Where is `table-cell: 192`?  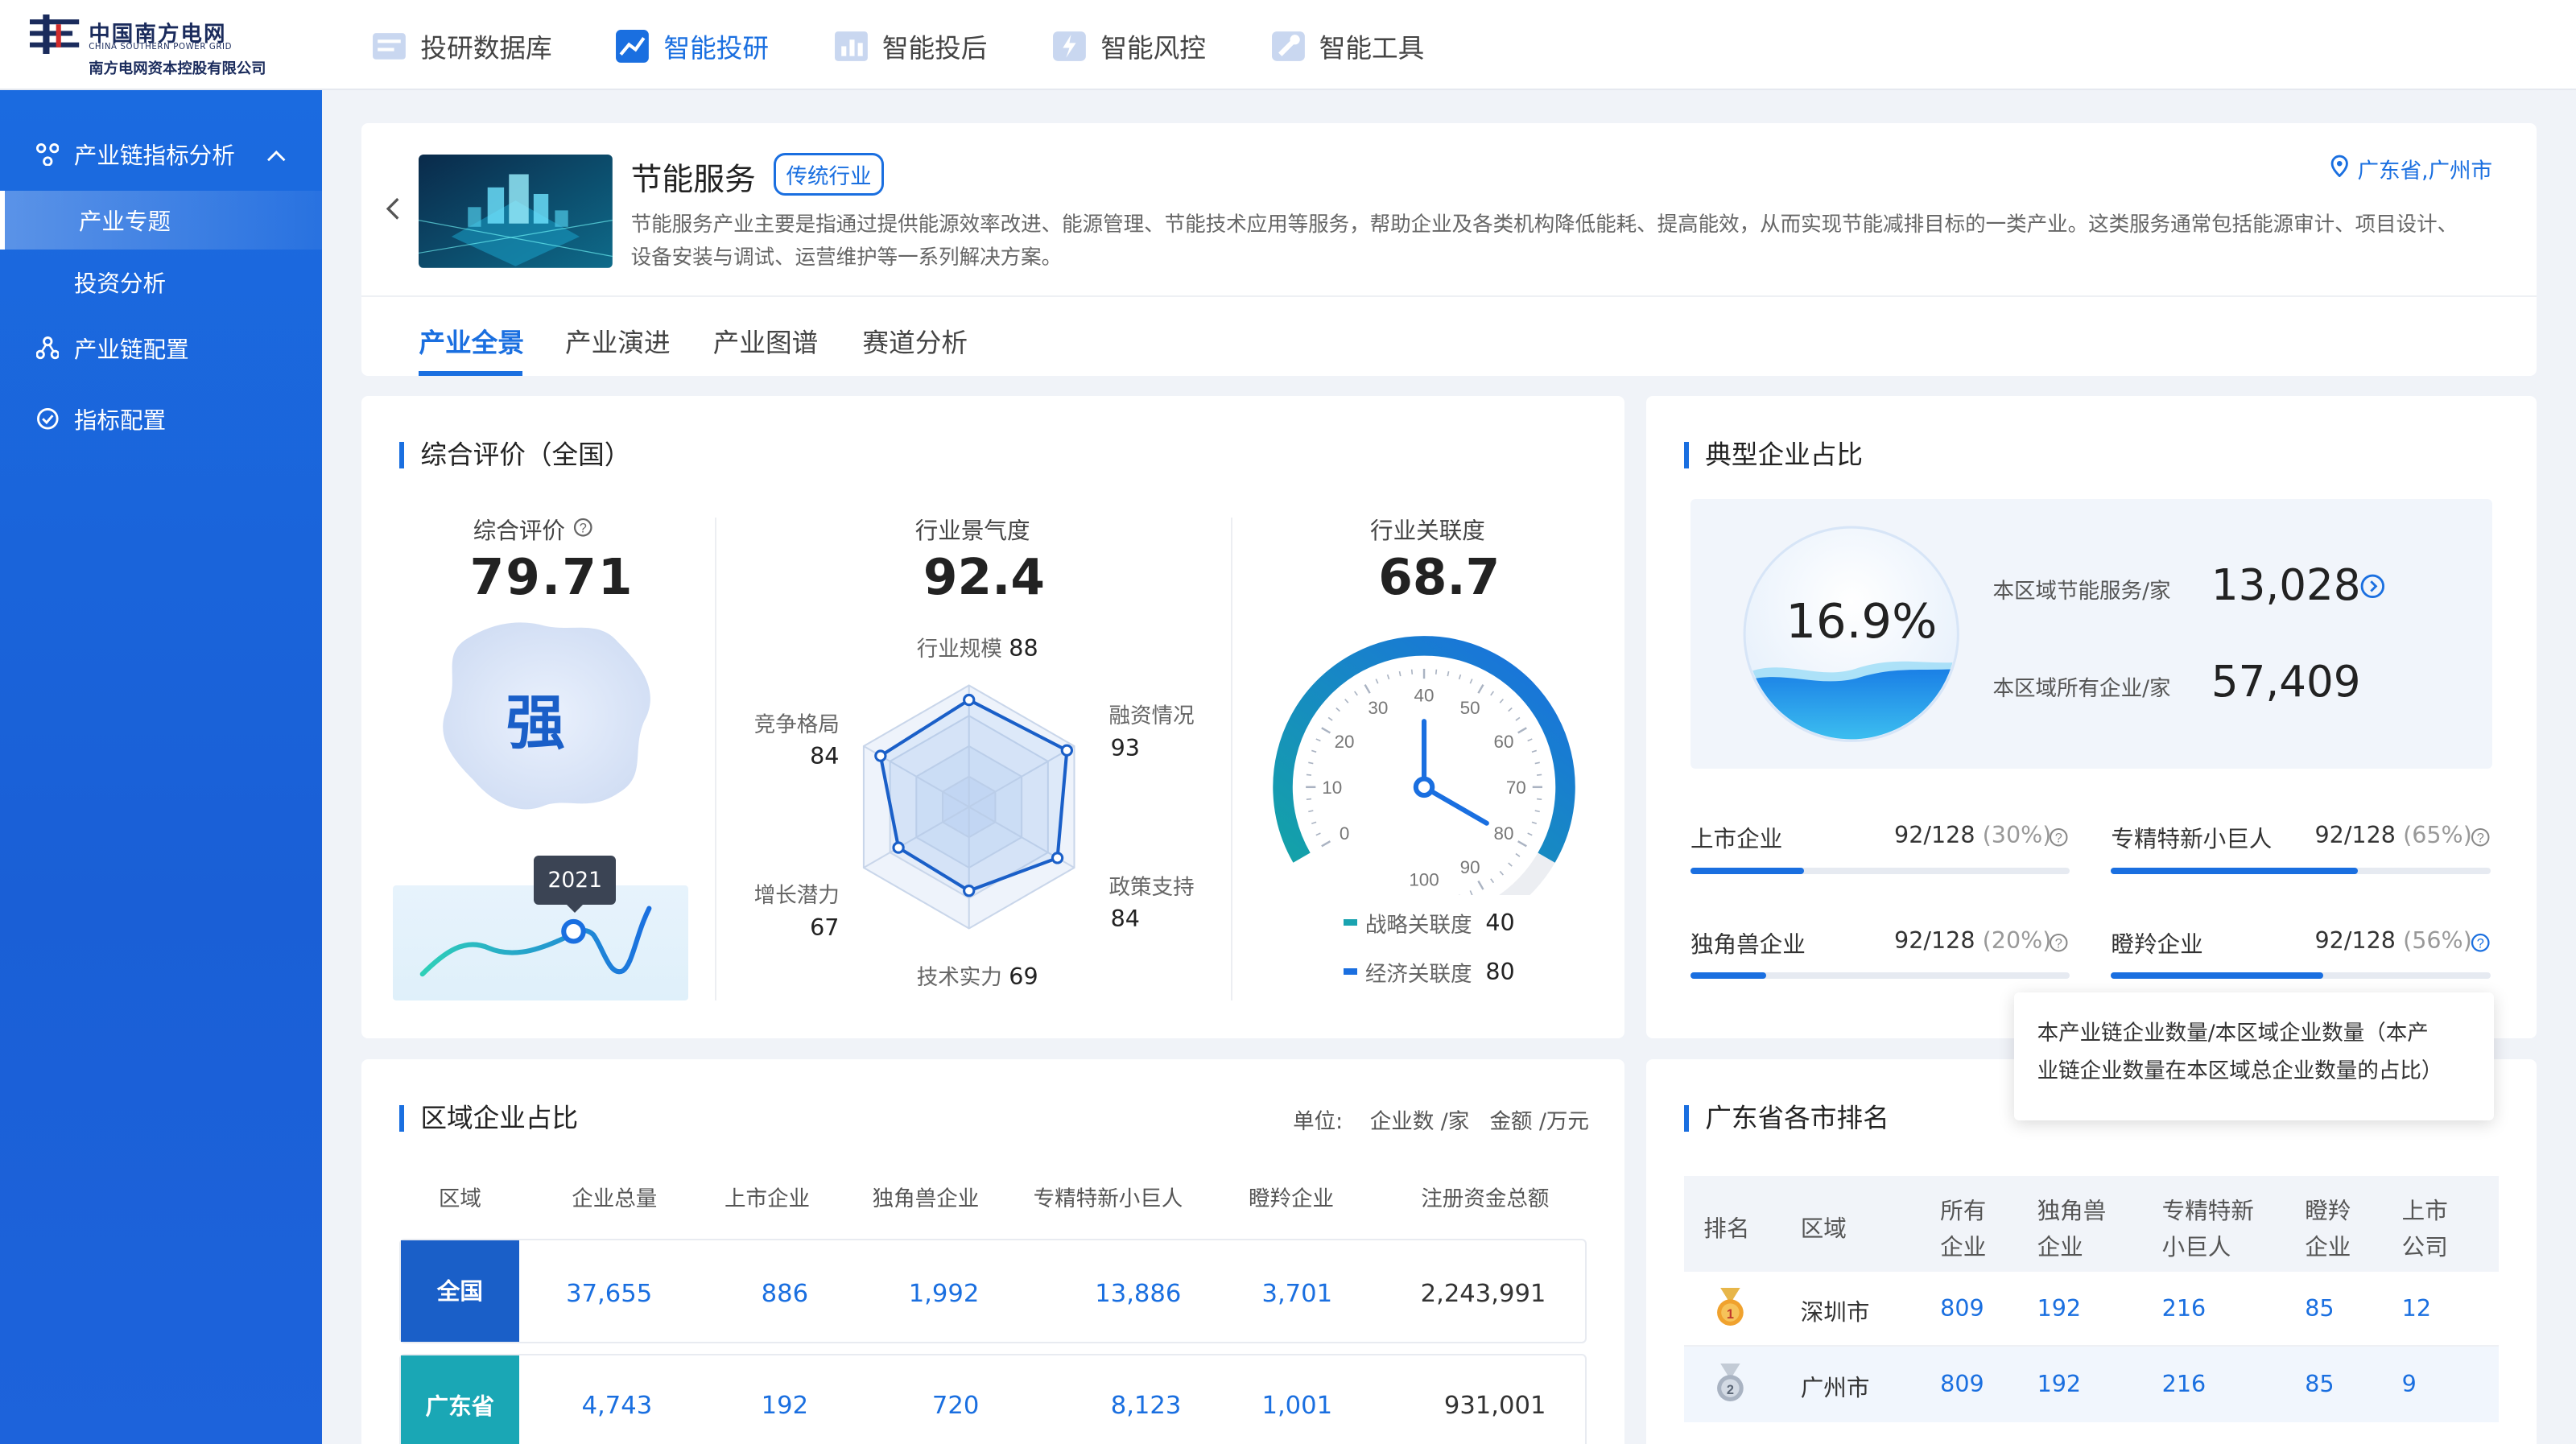
table-cell: 192 is located at coordinates (2059, 1383).